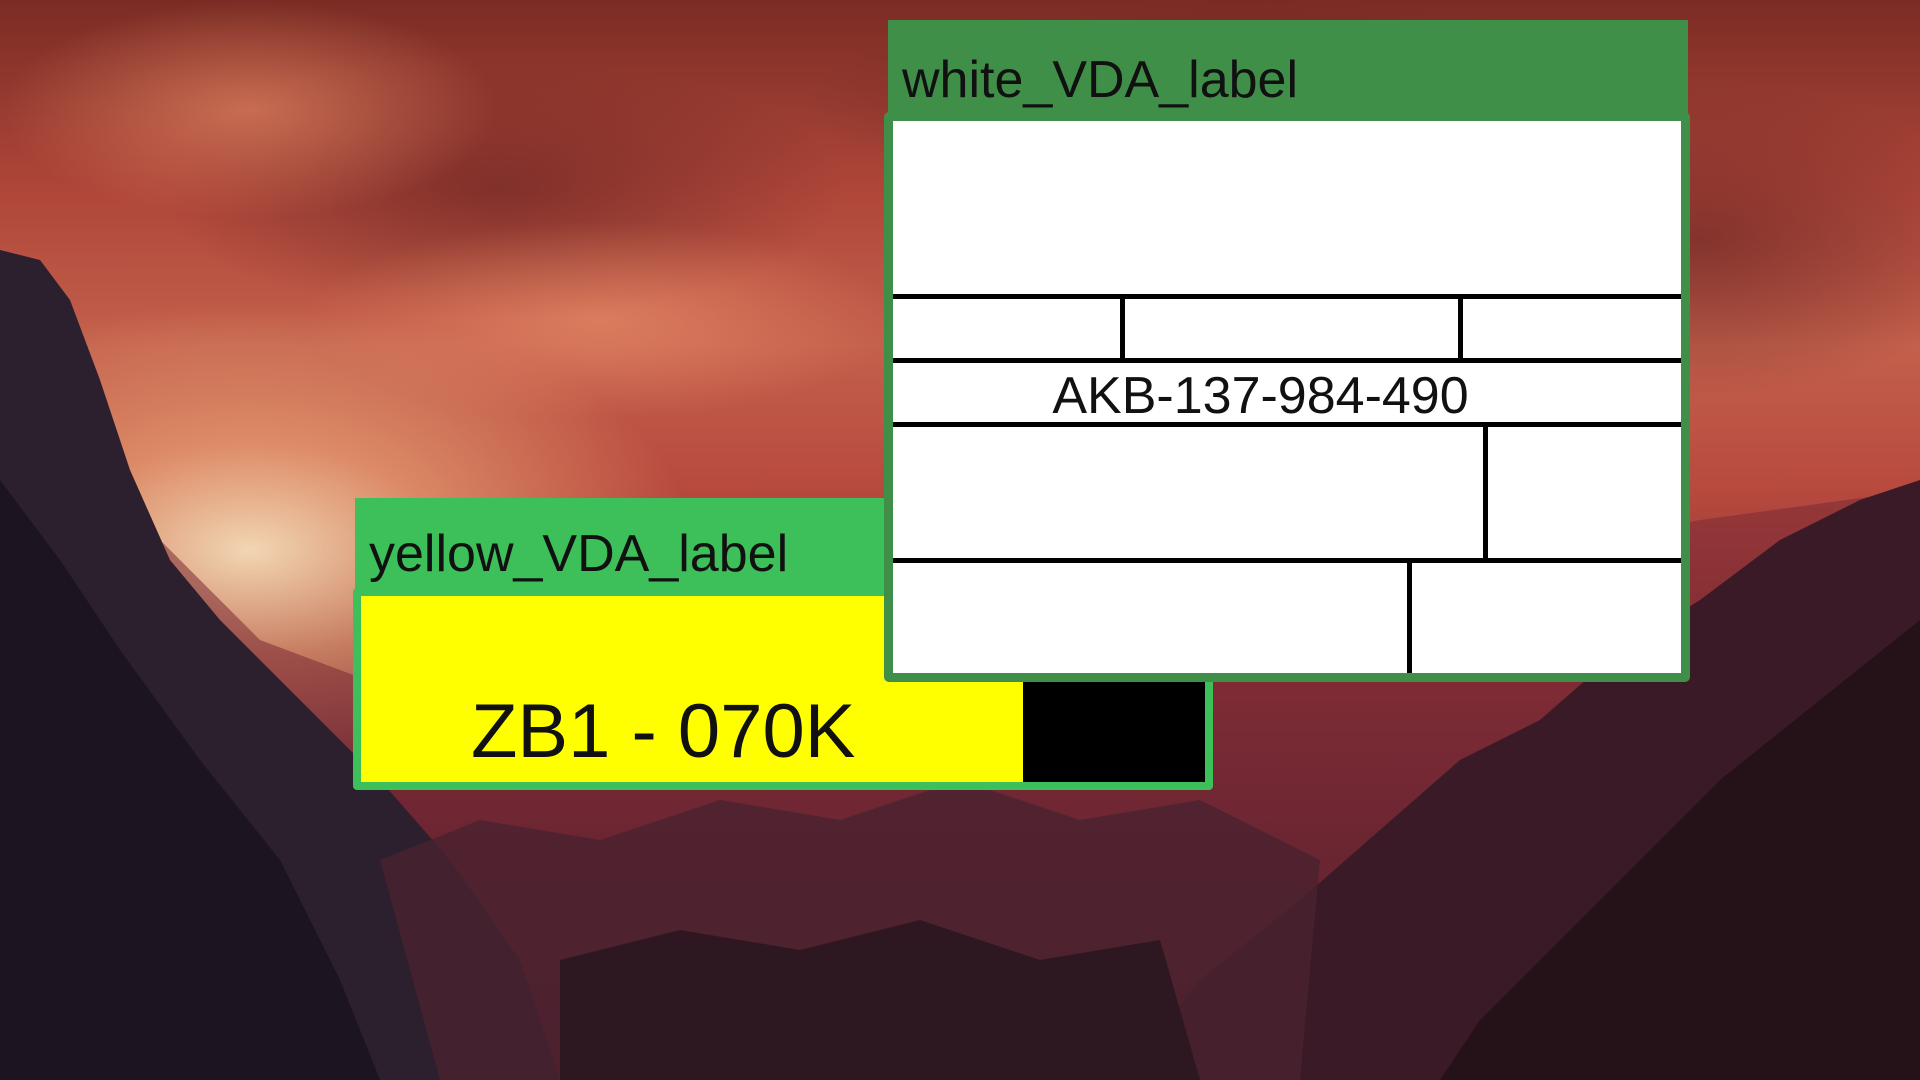  Describe the element at coordinates (579, 554) in the screenshot. I see `yellow-window-title: yellow_VDA_label` at that location.